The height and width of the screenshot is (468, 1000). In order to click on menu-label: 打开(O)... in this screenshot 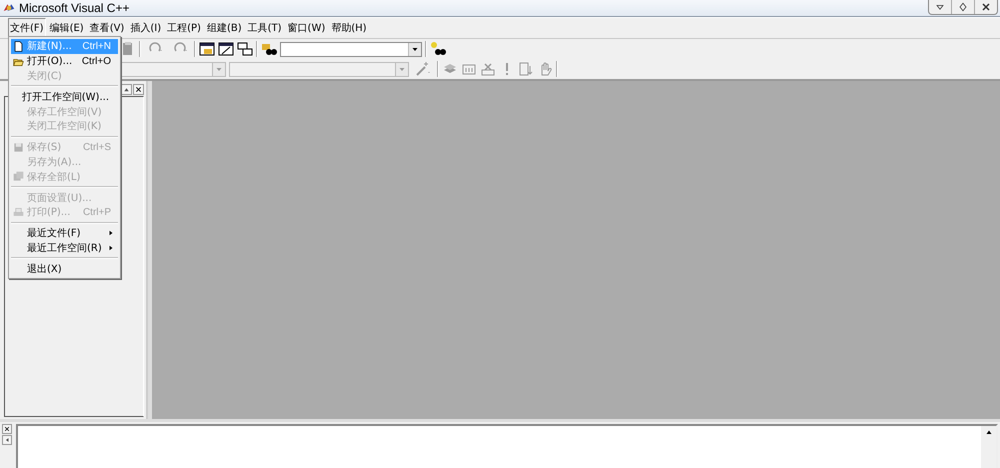, I will do `click(50, 61)`.